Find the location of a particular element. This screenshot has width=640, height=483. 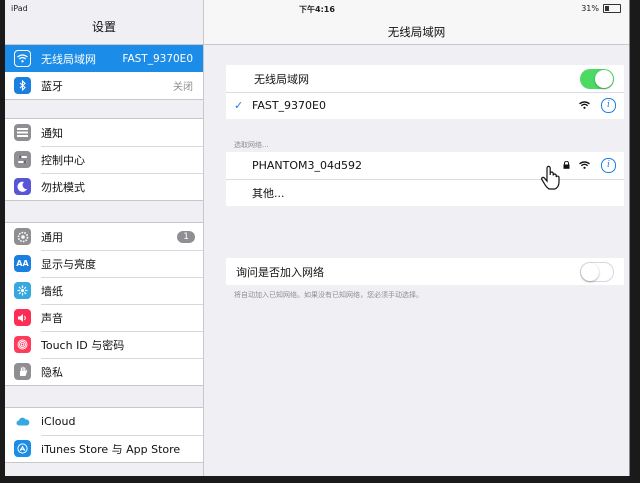

status-right: 31% is located at coordinates (601, 8).